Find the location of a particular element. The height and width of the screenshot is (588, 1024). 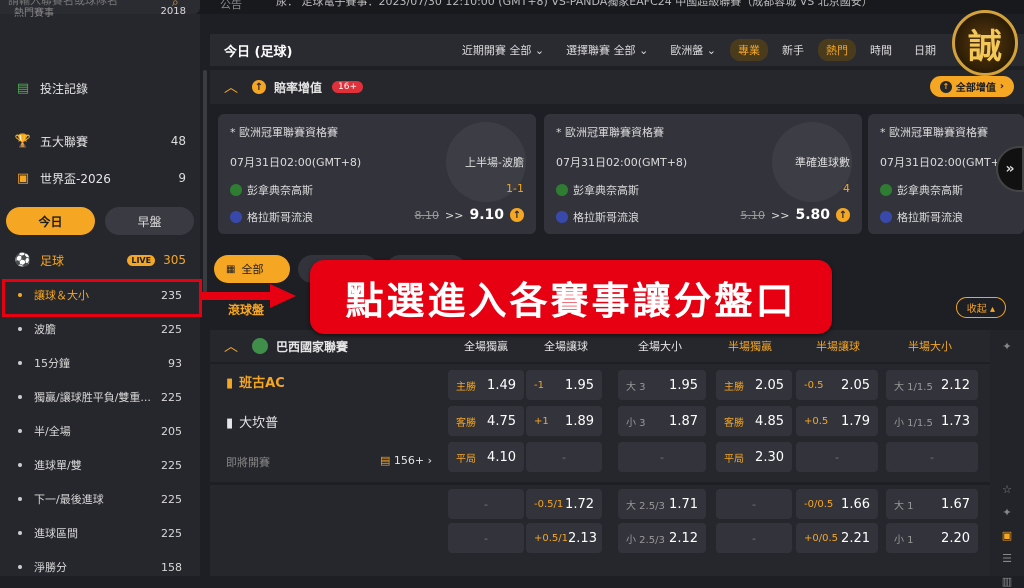

sidebar-item-label: 足球 is located at coordinates (52, 260).